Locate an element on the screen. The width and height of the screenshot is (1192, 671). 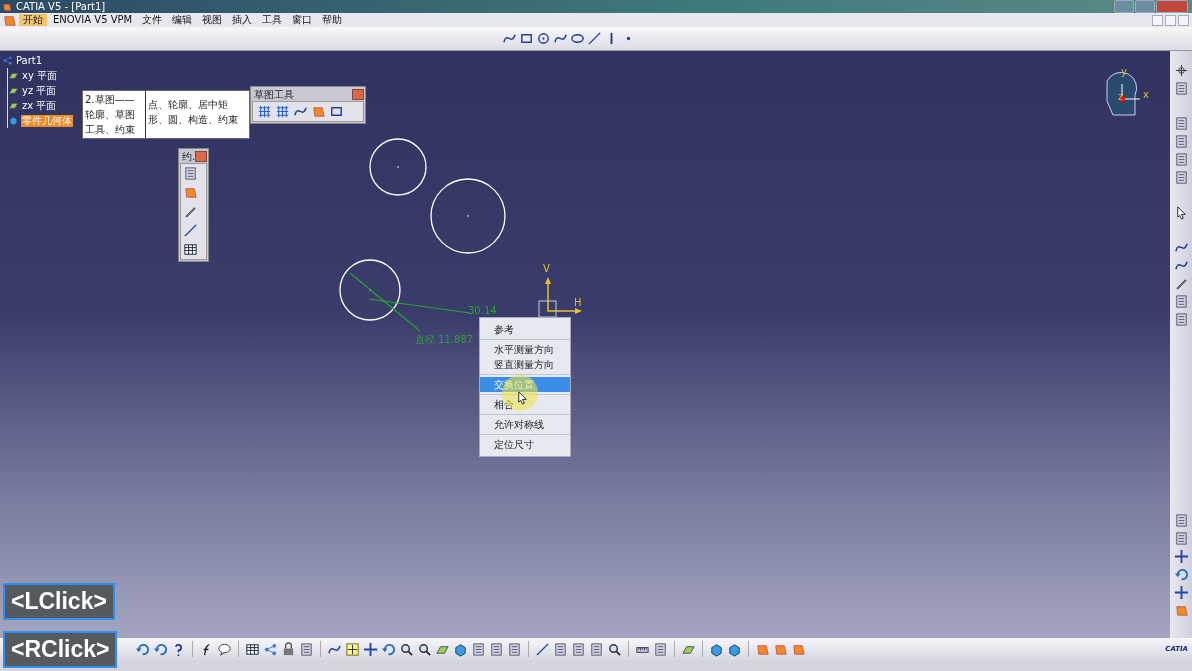
menu-item: 编辑 is located at coordinates (182, 20).